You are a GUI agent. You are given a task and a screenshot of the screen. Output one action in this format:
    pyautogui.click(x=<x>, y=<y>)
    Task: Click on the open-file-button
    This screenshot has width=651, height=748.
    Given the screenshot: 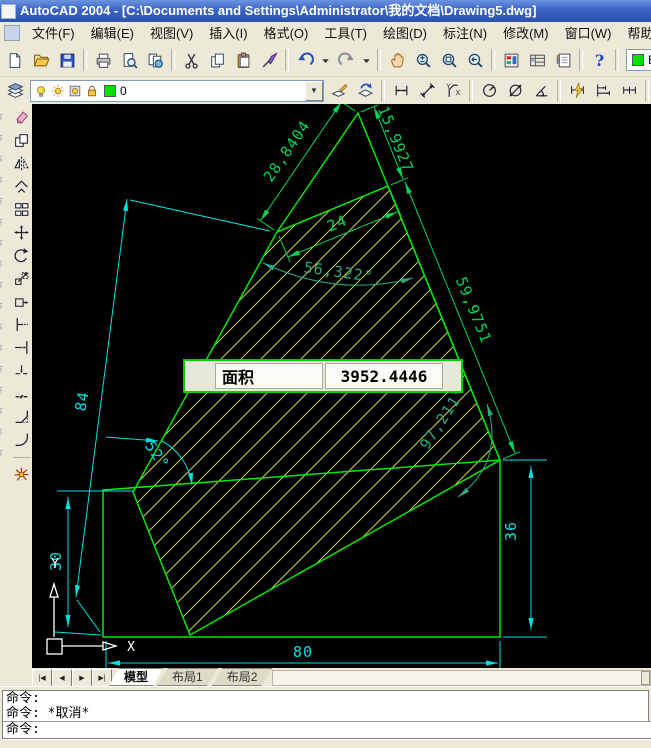 What is the action you would take?
    pyautogui.click(x=41, y=60)
    